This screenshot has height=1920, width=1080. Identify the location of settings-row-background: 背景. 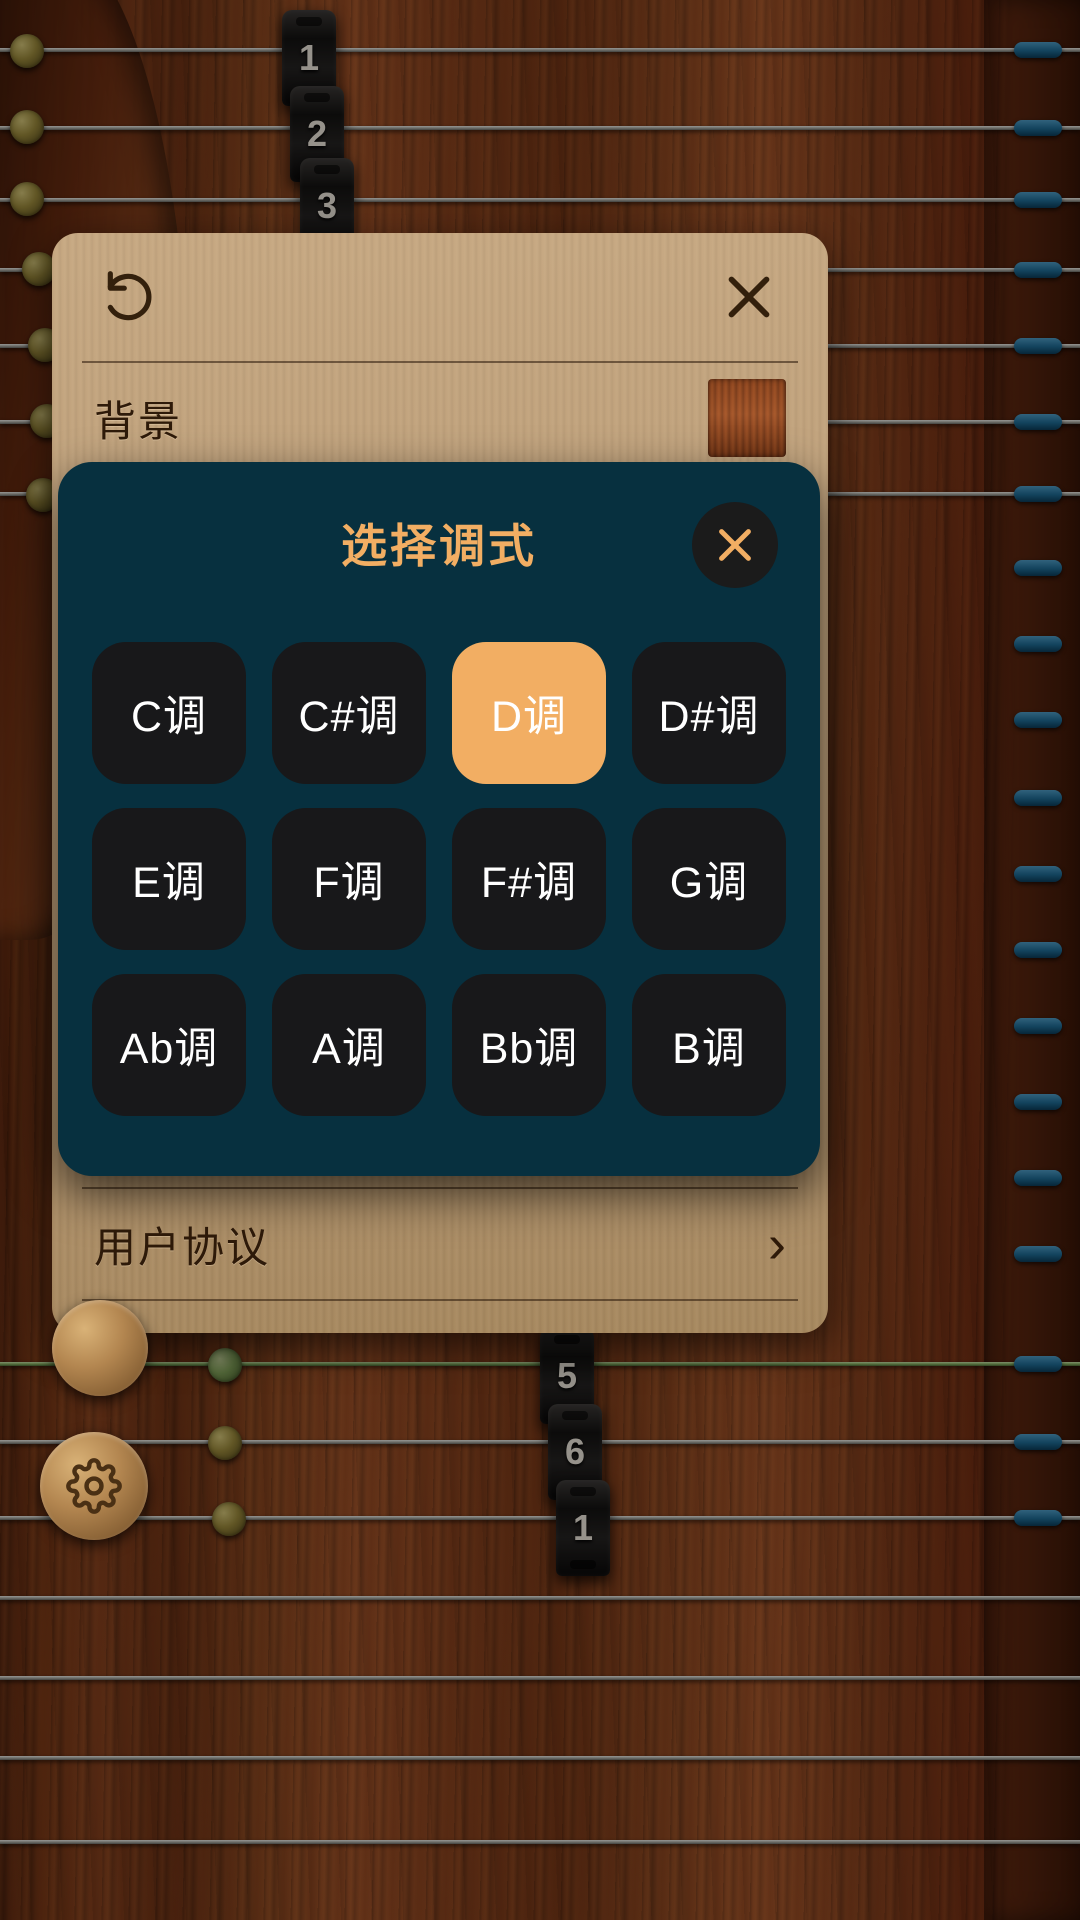
(440, 418).